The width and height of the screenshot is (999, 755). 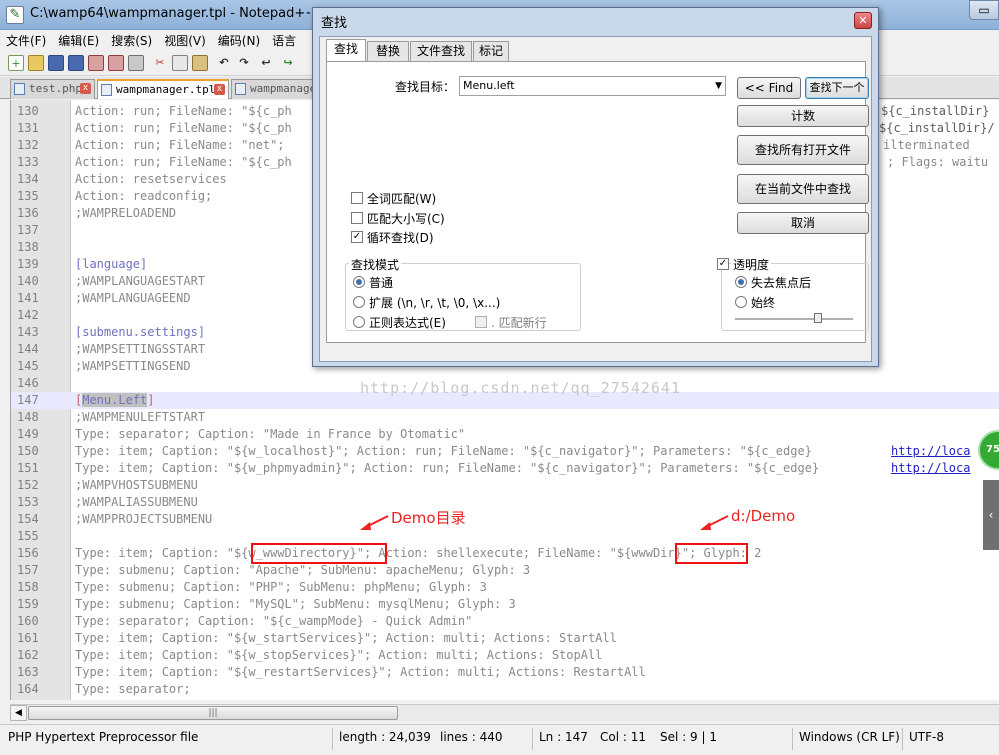 What do you see at coordinates (375, 264) in the screenshot?
I see `search-mode-title: 查找模式` at bounding box center [375, 264].